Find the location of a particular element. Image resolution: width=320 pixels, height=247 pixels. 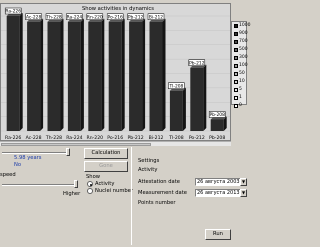

calculation-button: Calculation is located at coordinates (106, 153).